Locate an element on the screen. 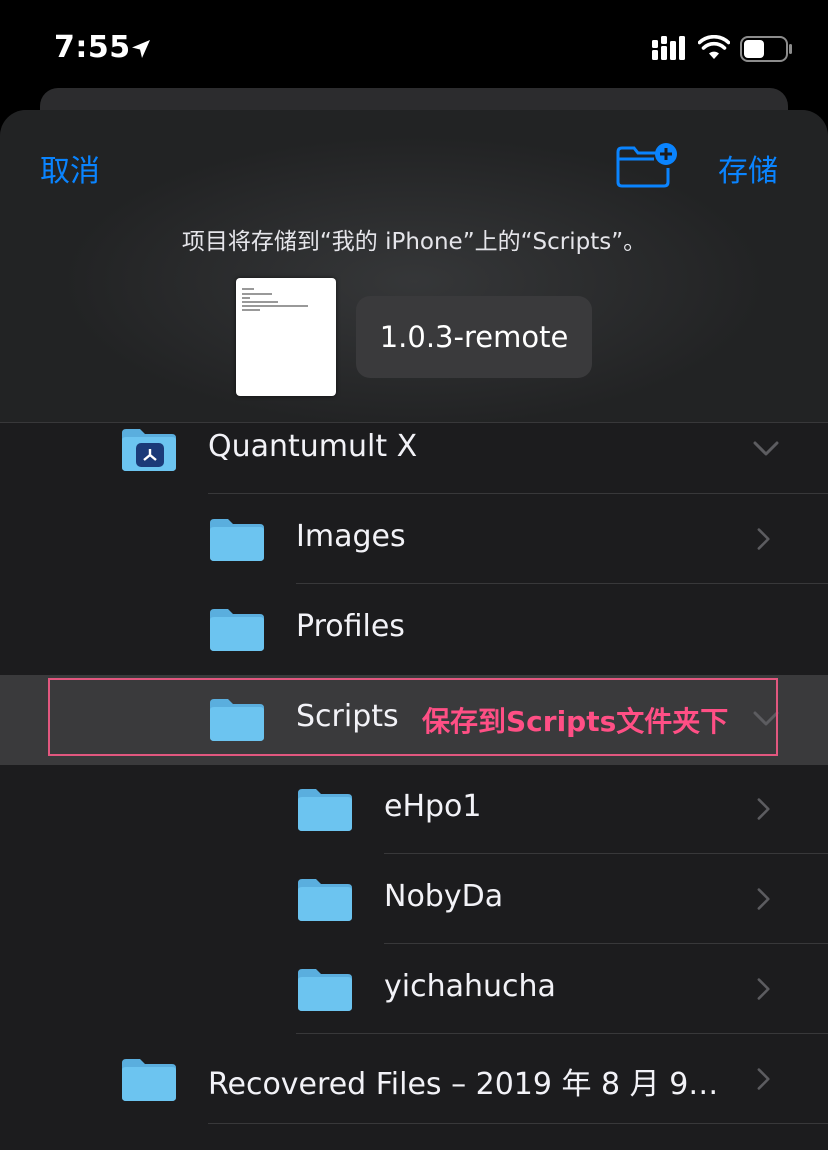 The height and width of the screenshot is (1150, 828). folder-row: yichahucha is located at coordinates (414, 990).